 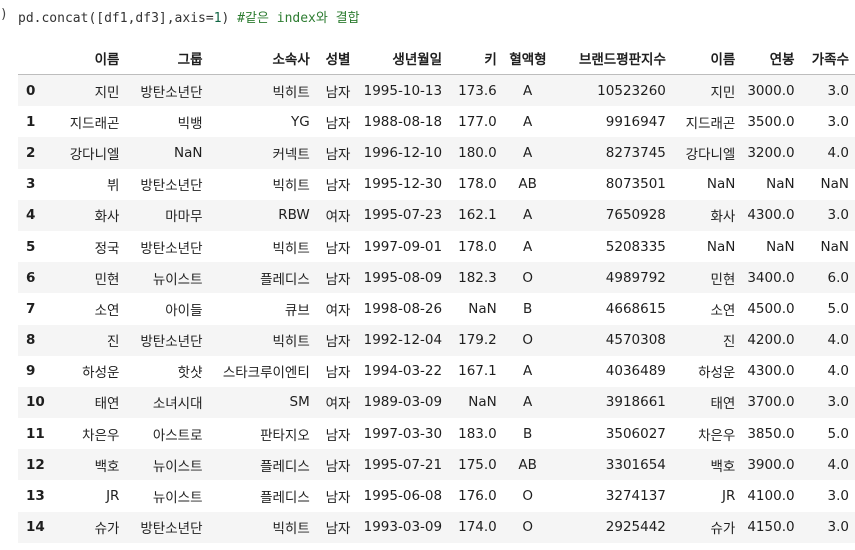 I want to click on table-cell: 백호, so click(x=107, y=466).